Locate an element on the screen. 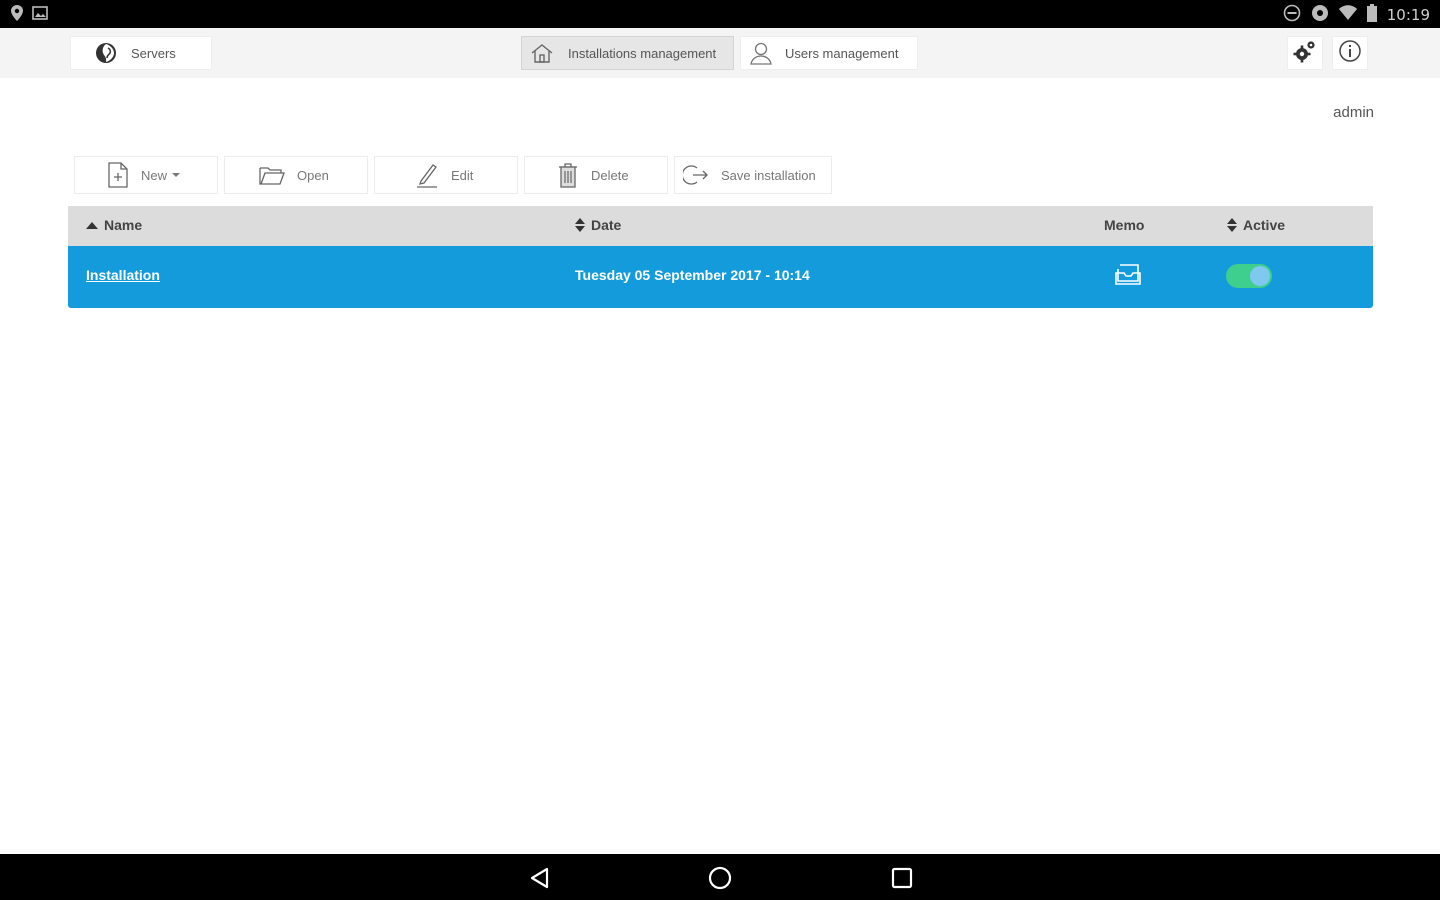 The width and height of the screenshot is (1440, 900). sort-ascending-icon is located at coordinates (92, 225).